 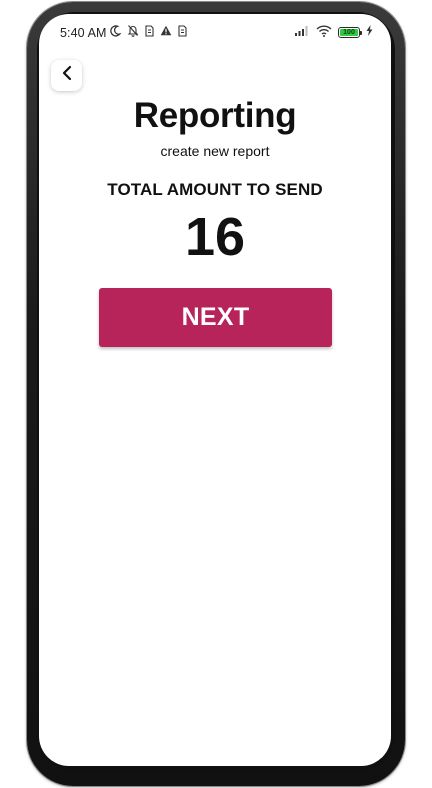 I want to click on charging-icon, so click(x=369, y=32).